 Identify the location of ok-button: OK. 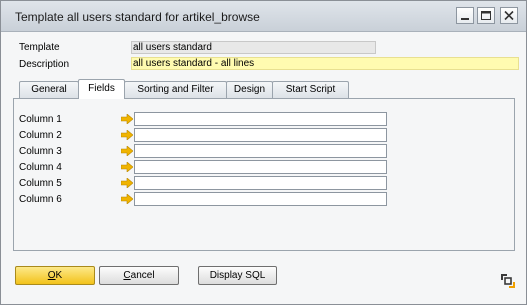
(55, 275).